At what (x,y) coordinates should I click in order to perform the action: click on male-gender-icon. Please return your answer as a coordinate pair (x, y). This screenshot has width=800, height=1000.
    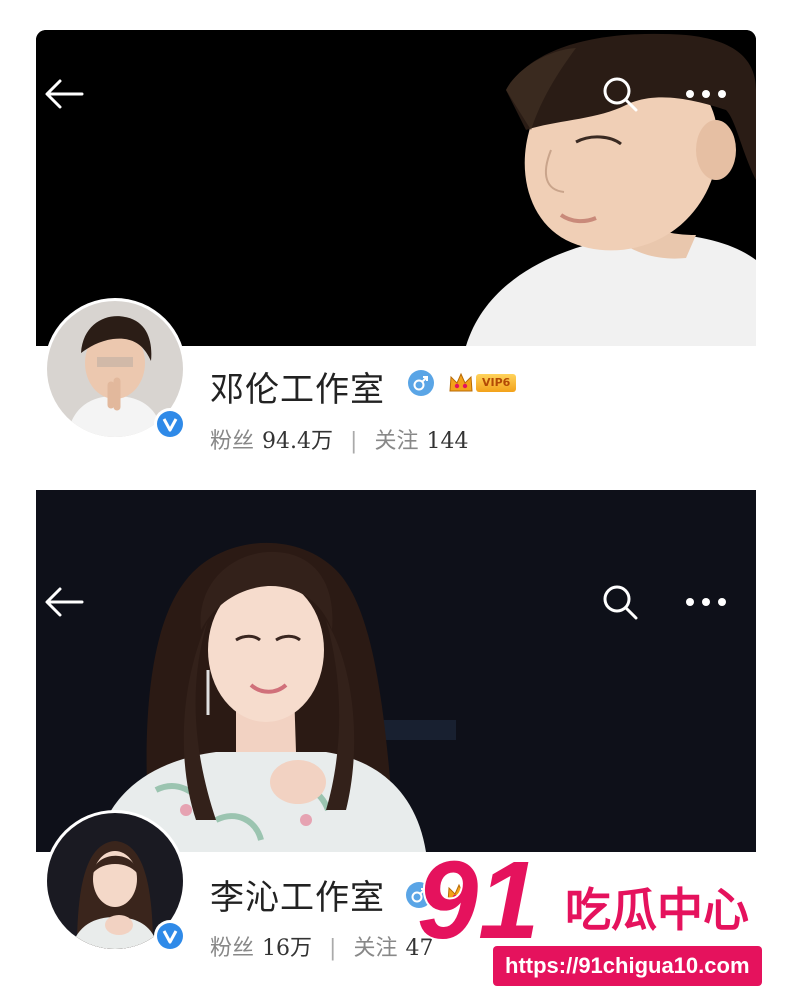
    Looking at the image, I should click on (421, 383).